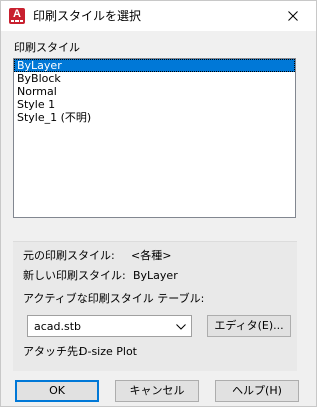 Image resolution: width=320 pixels, height=407 pixels. Describe the element at coordinates (57, 391) in the screenshot. I see `ok-button: OK` at that location.